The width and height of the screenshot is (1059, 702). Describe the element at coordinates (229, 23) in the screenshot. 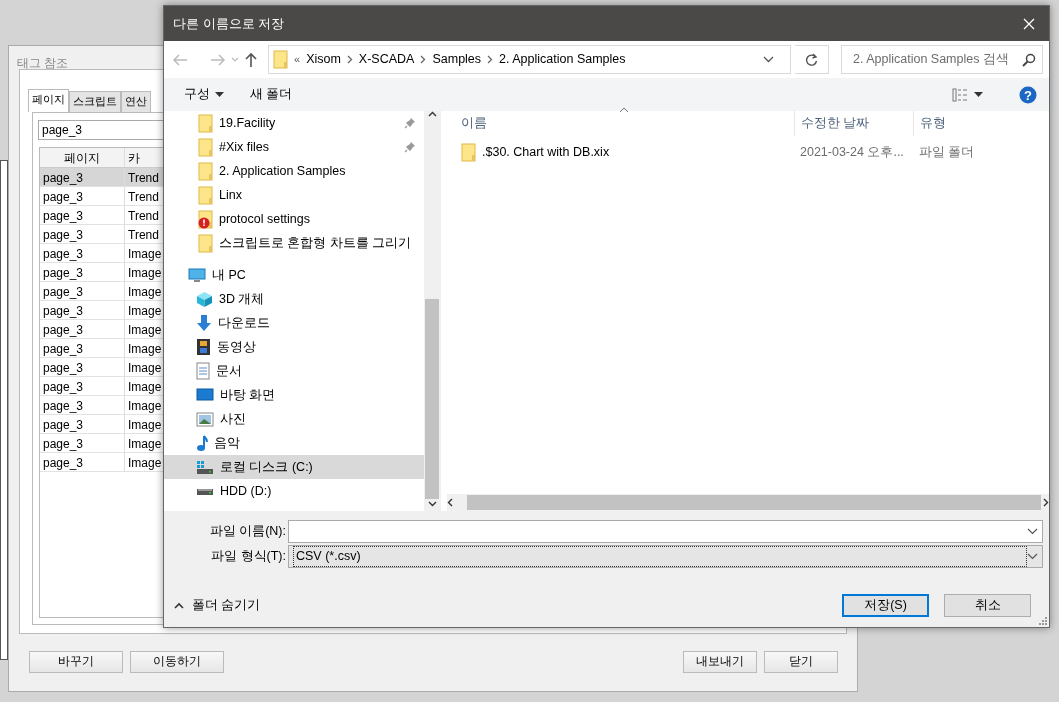

I see `window-title: 다른 이름으로 저장` at that location.